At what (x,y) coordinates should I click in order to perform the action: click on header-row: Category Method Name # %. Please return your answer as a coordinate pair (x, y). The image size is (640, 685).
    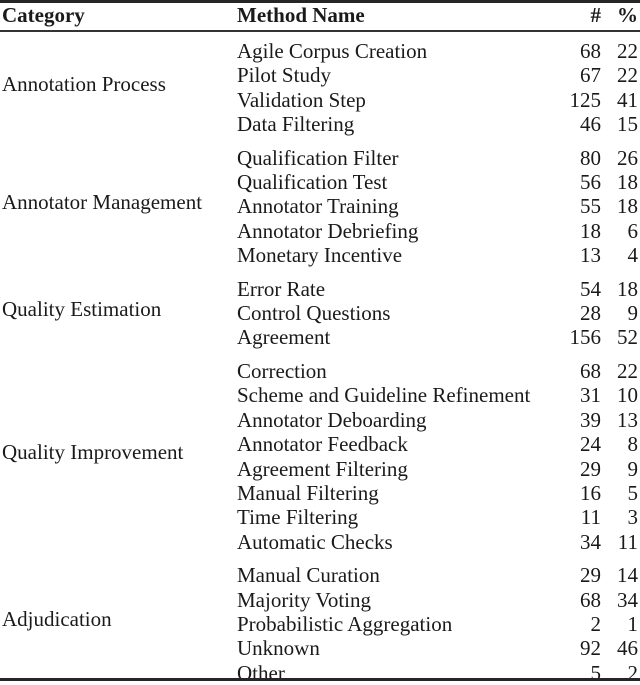
    Looking at the image, I should click on (320, 16).